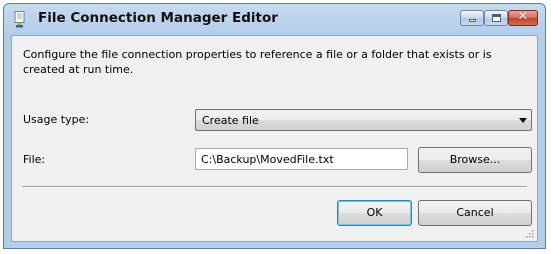 The width and height of the screenshot is (551, 254). What do you see at coordinates (475, 213) in the screenshot?
I see `cancel-button: Cancel` at bounding box center [475, 213].